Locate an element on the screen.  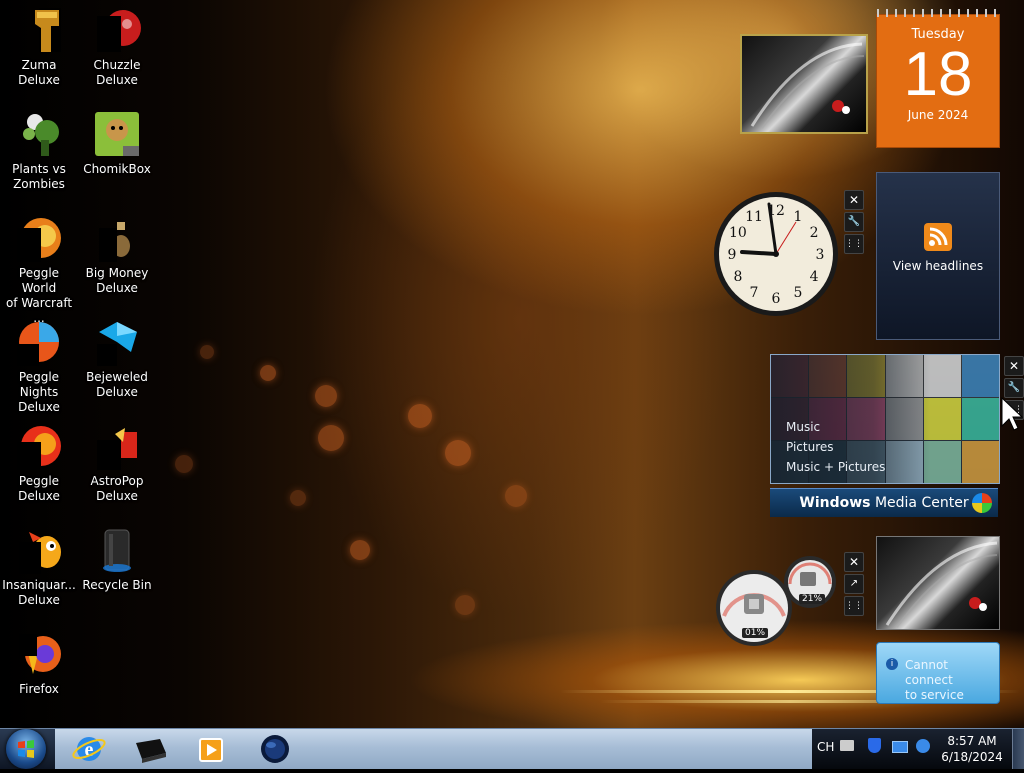
rss-icon is located at coordinates (938, 237).